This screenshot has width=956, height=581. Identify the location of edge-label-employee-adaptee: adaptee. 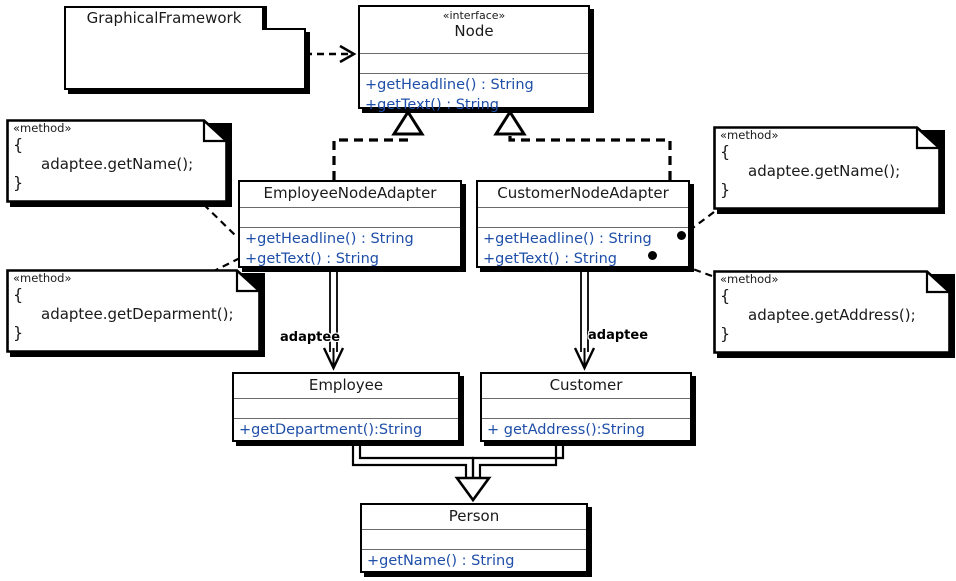
(310, 337).